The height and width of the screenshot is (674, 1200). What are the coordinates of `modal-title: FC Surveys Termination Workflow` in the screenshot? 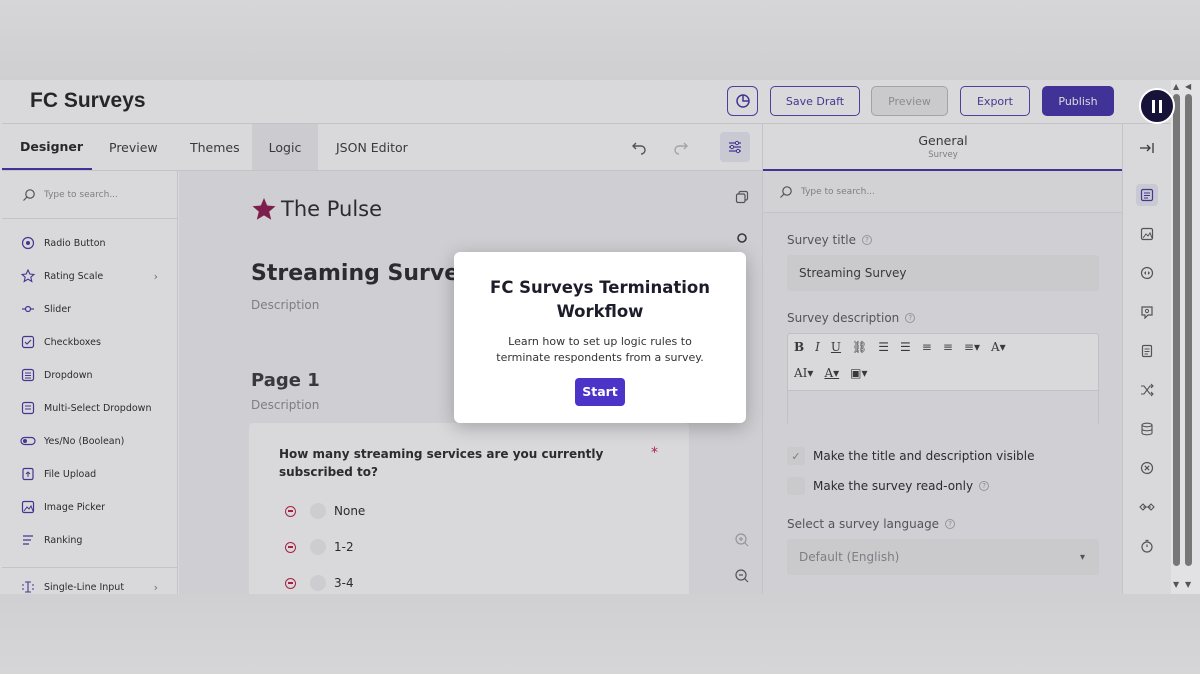 It's located at (600, 299).